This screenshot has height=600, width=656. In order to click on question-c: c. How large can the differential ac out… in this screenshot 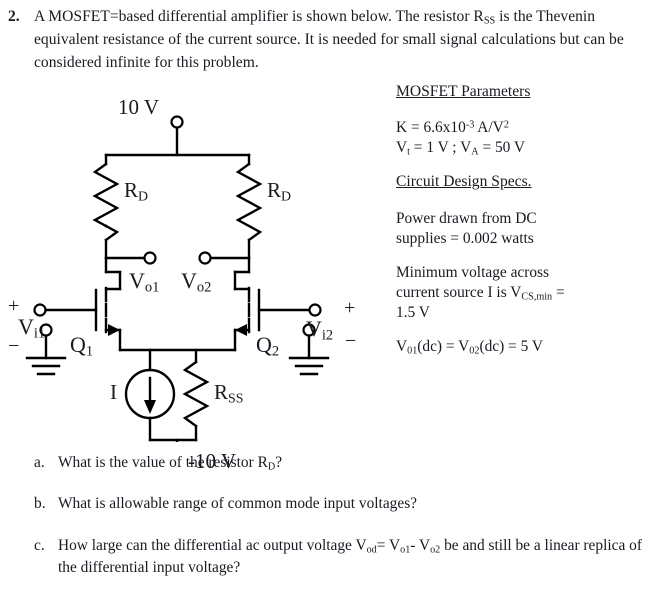, I will do `click(339, 557)`.